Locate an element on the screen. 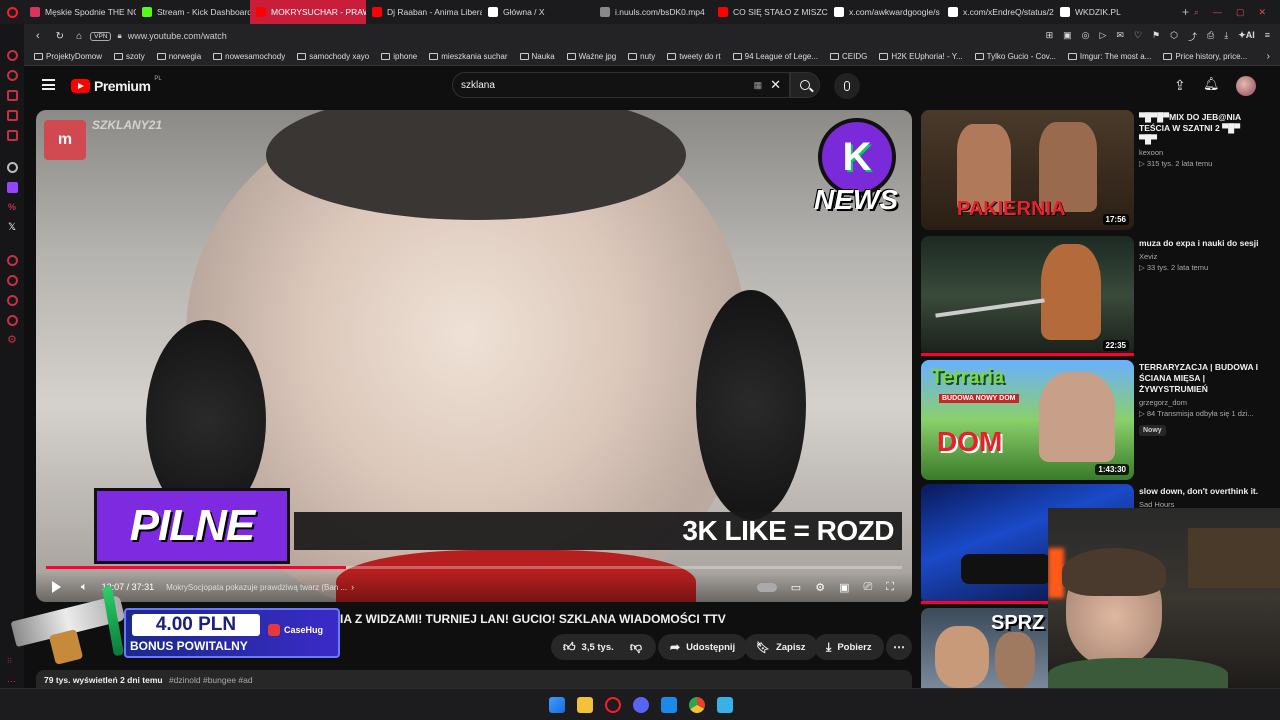 This screenshot has height=720, width=1280. more-side-icon-2: ··· is located at coordinates (11, 681).